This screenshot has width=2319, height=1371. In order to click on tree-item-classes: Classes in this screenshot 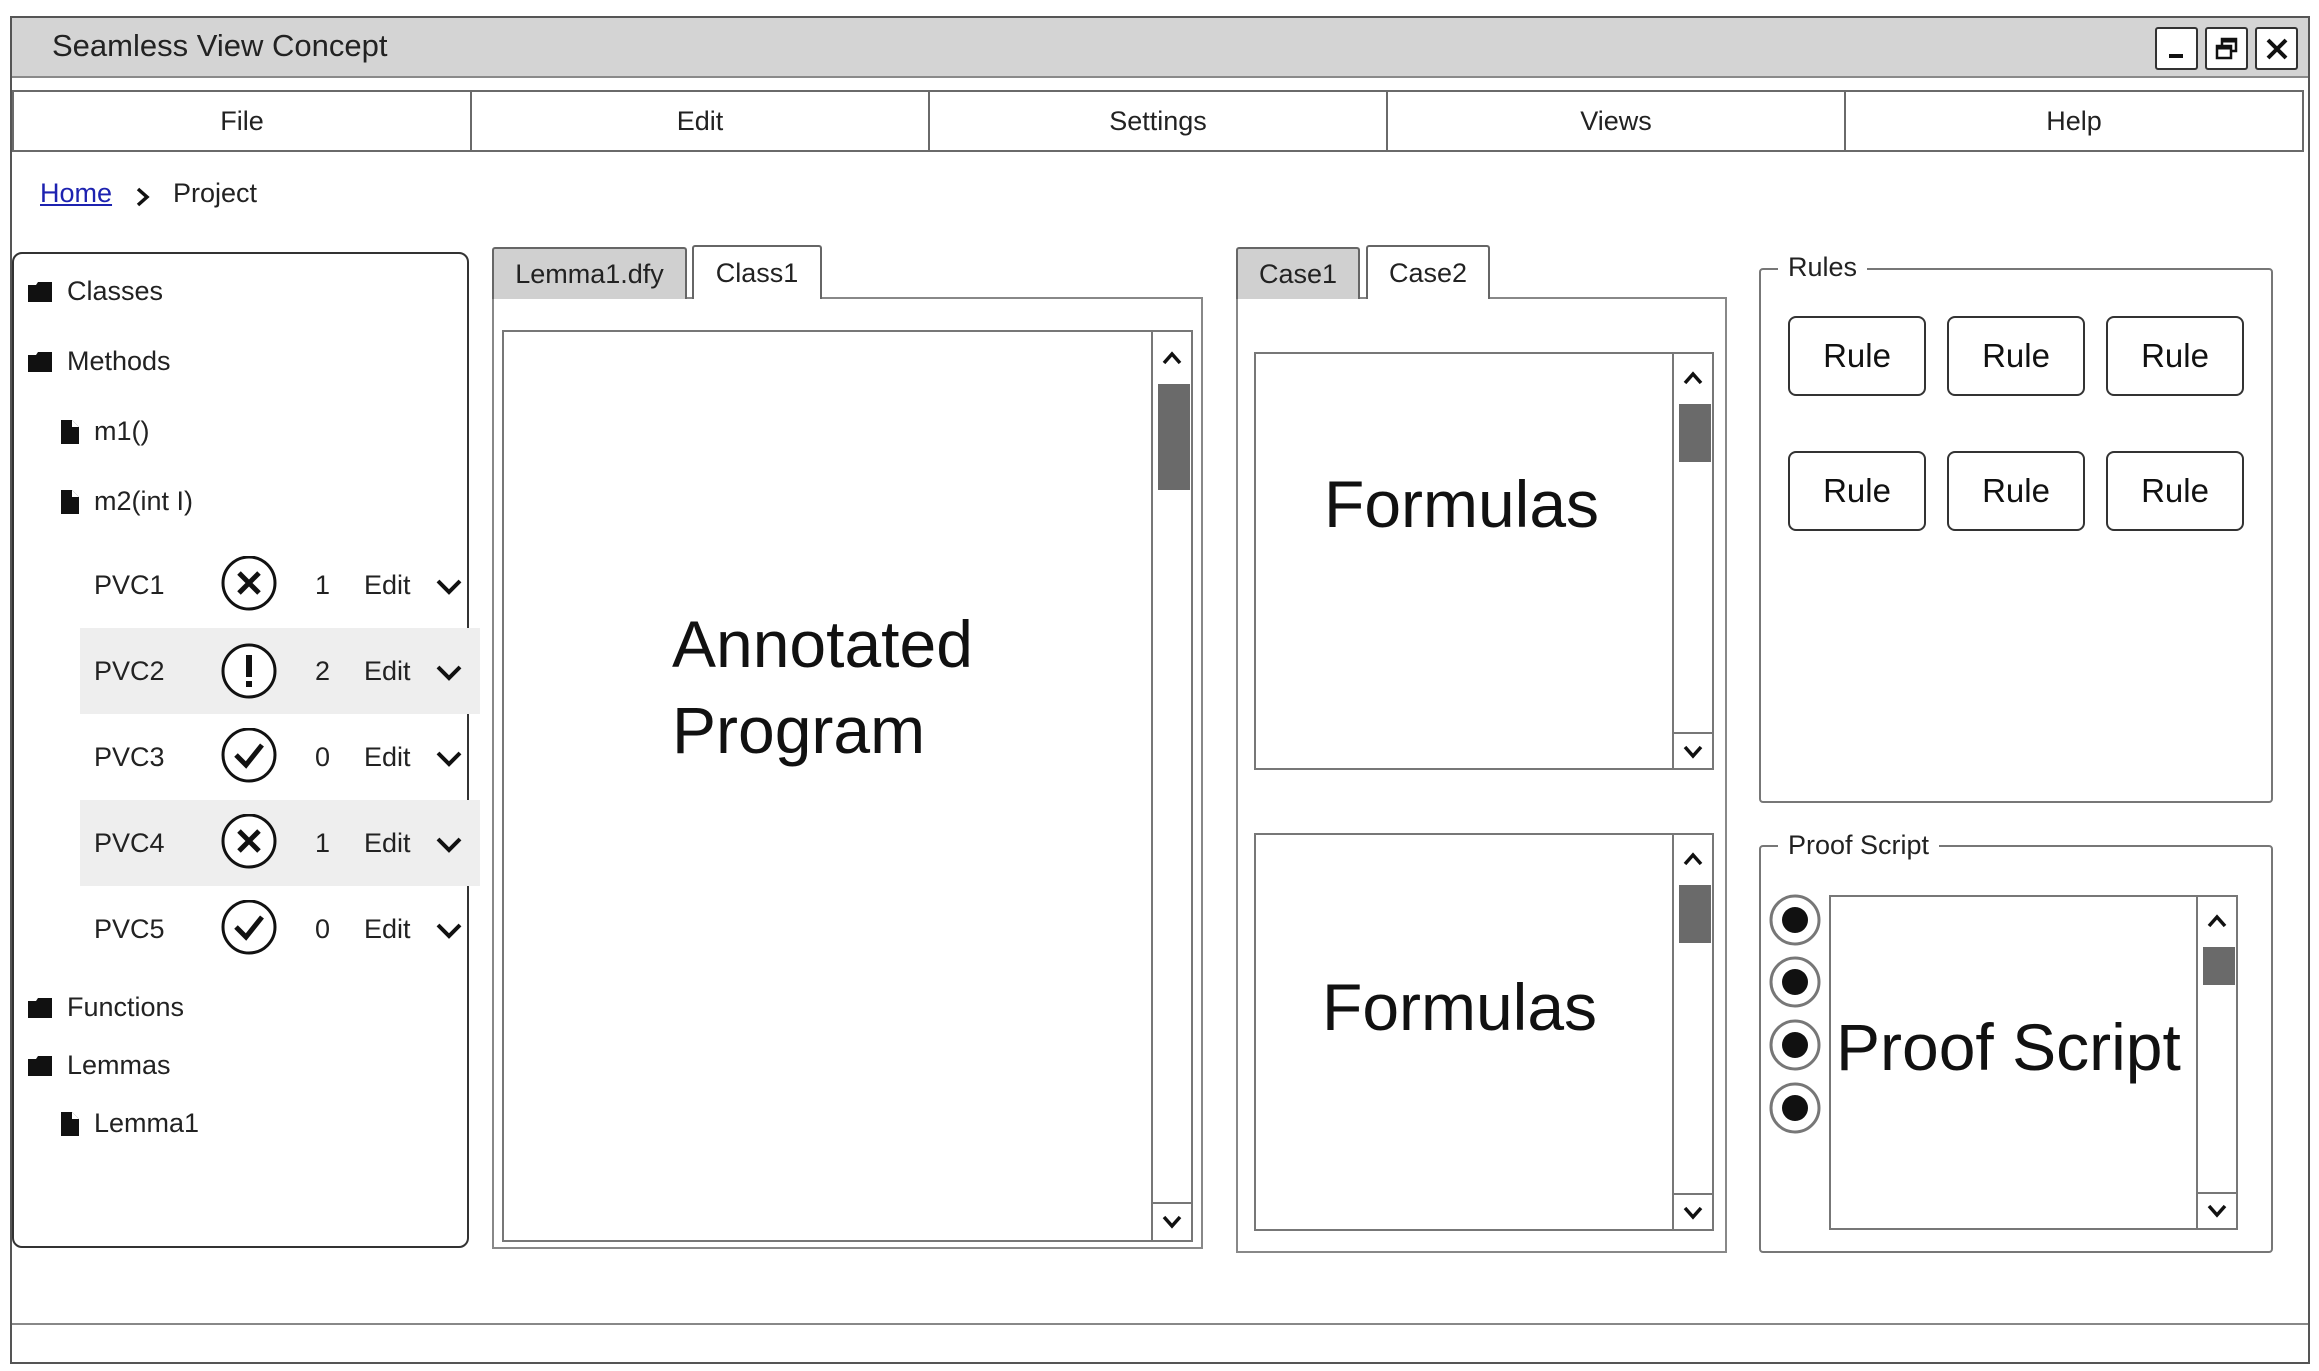, I will do `click(95, 291)`.